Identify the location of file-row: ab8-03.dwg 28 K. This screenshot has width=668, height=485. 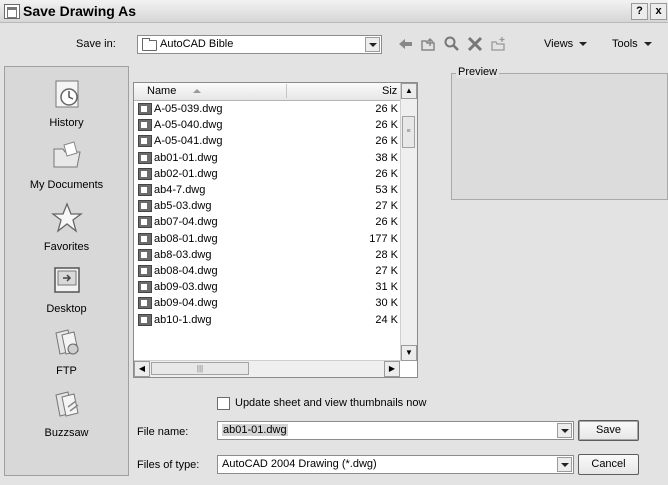
(269, 255).